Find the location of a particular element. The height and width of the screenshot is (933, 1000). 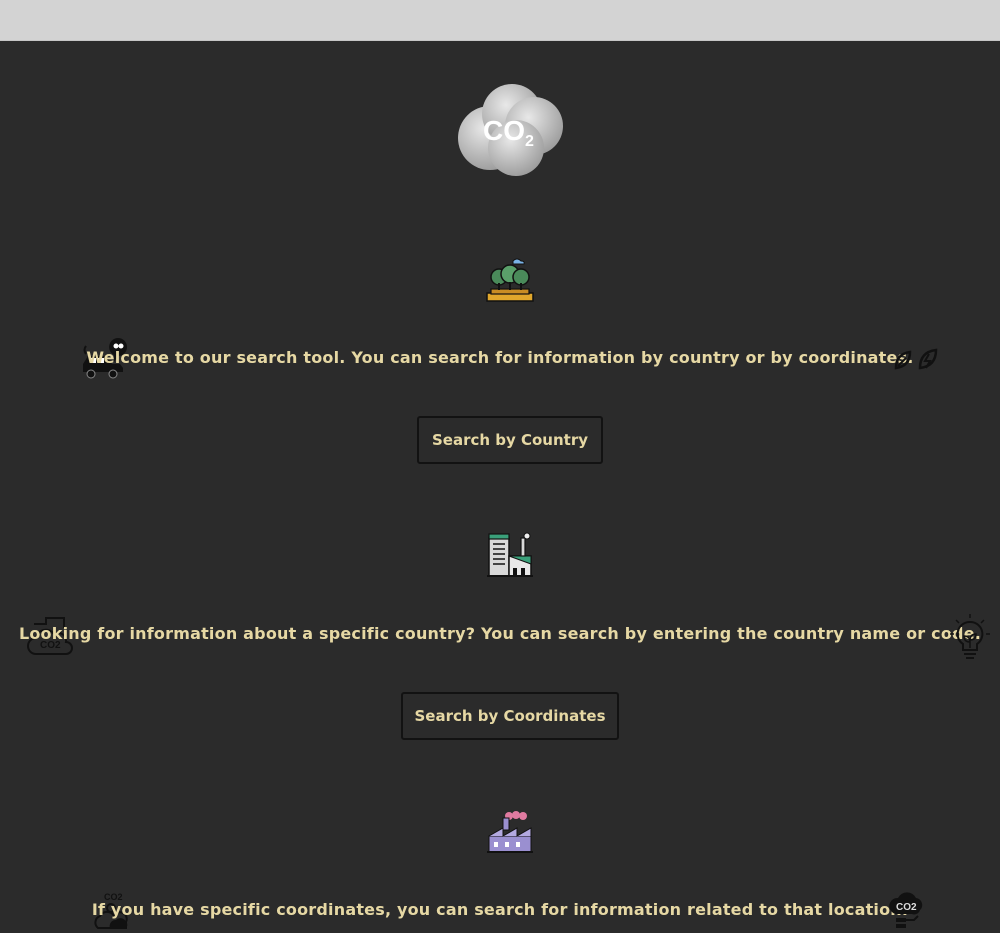

search-by-coordinates-button: Search by Coordinates is located at coordinates (510, 716).